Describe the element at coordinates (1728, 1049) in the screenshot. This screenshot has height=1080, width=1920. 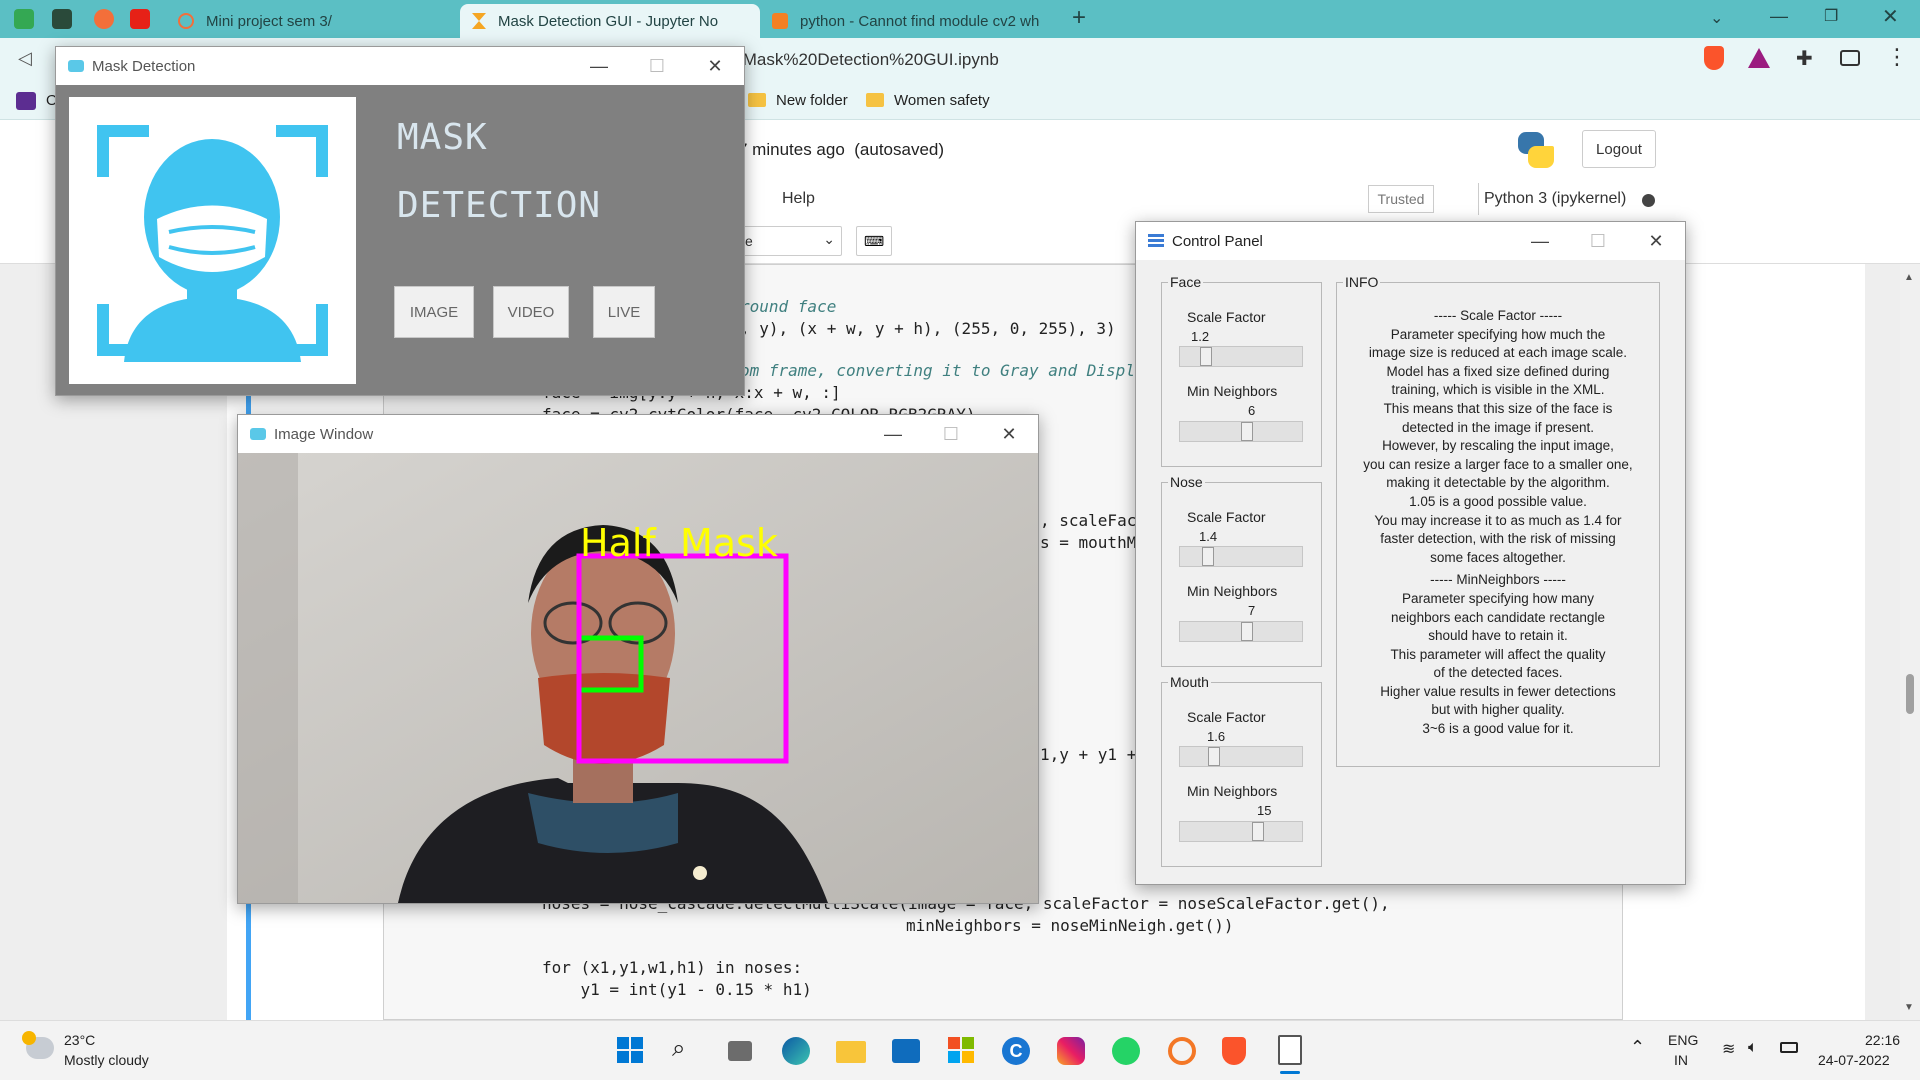
I see `wifi-icon: ≋` at that location.